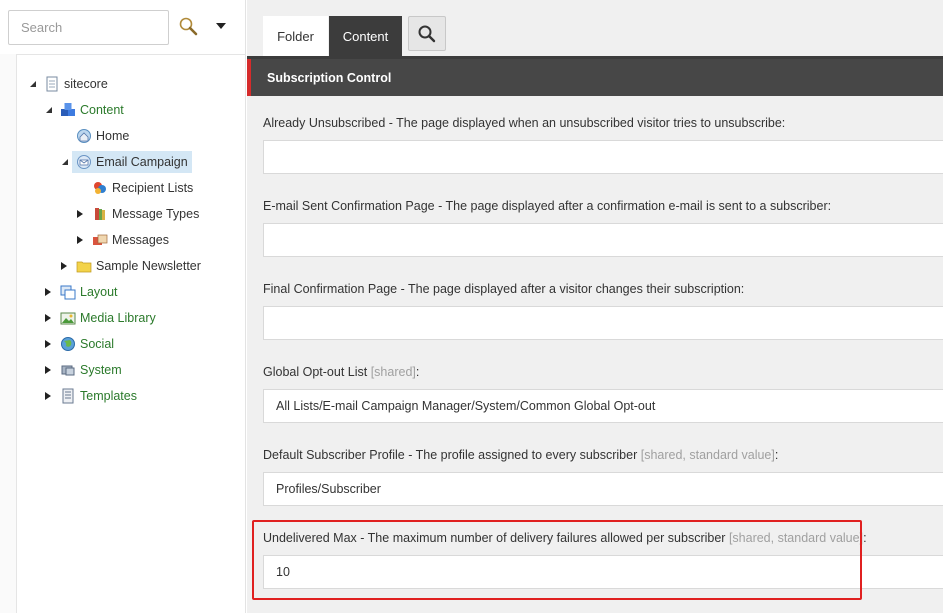 This screenshot has width=943, height=613. I want to click on section-header: Subscription Control, so click(595, 77).